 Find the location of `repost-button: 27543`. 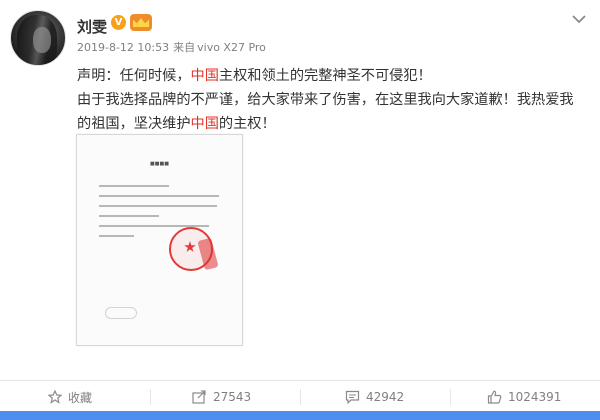

repost-button: 27543 is located at coordinates (221, 397).